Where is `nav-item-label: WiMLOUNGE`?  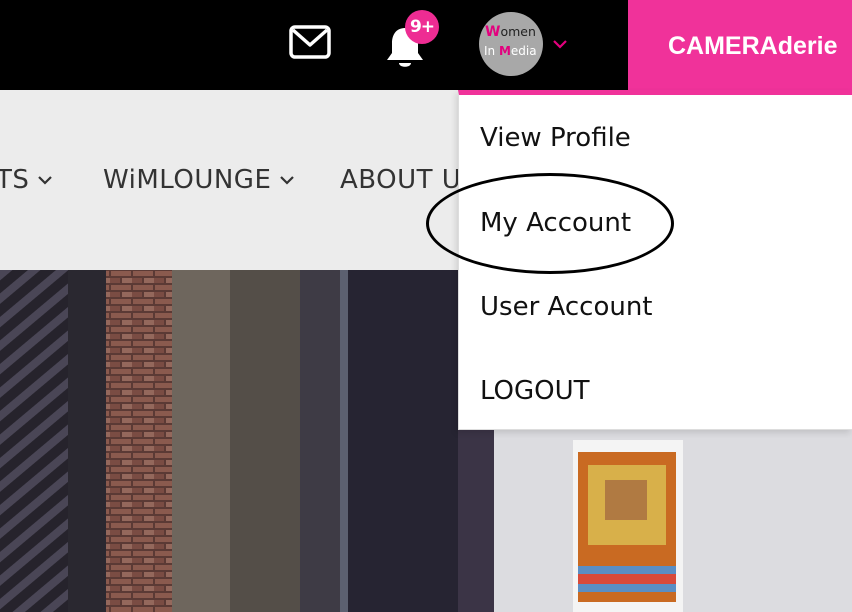 nav-item-label: WiMLOUNGE is located at coordinates (187, 180).